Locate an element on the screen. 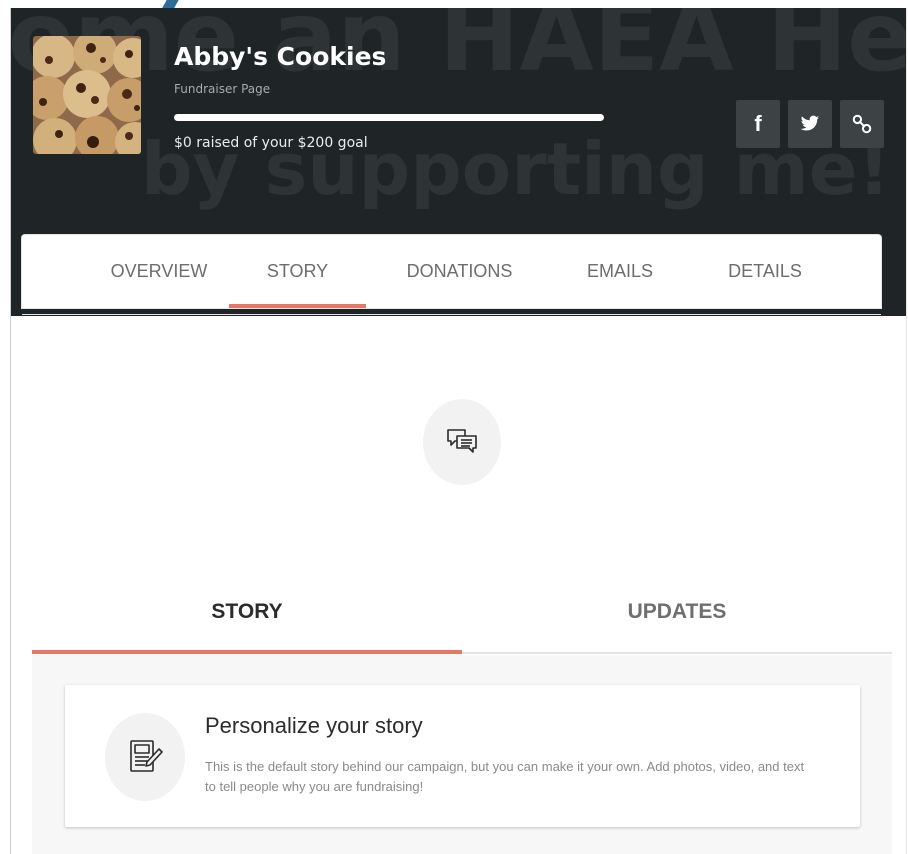 Image resolution: width=908 pixels, height=854 pixels. story-icon-badge is located at coordinates (462, 442).